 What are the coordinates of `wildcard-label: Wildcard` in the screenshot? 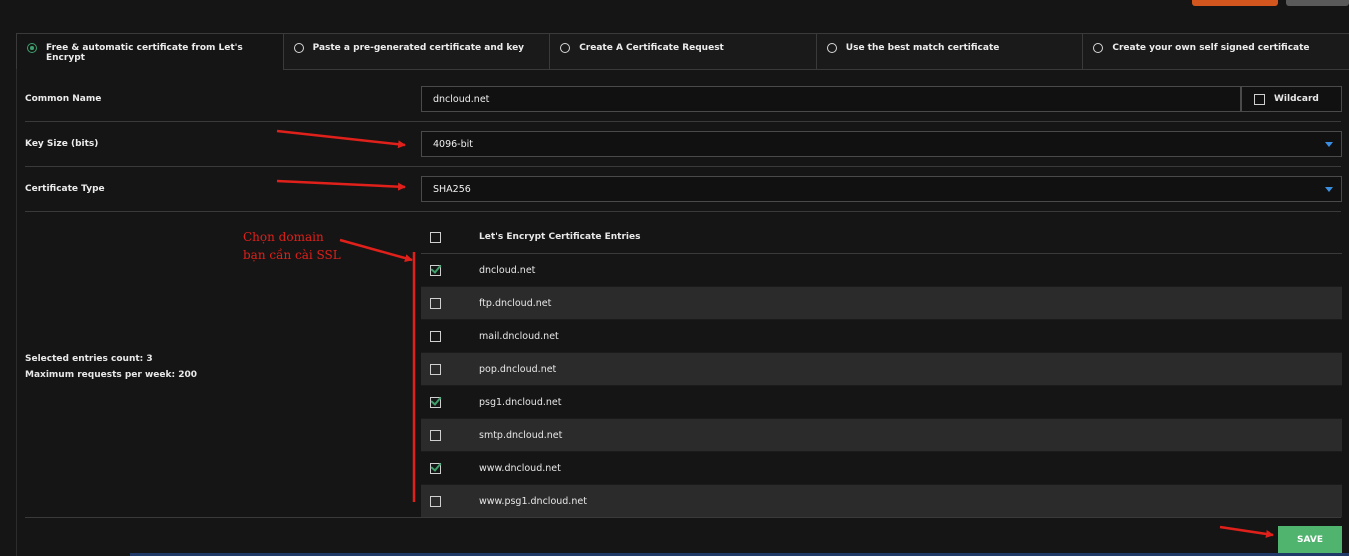 It's located at (1296, 99).